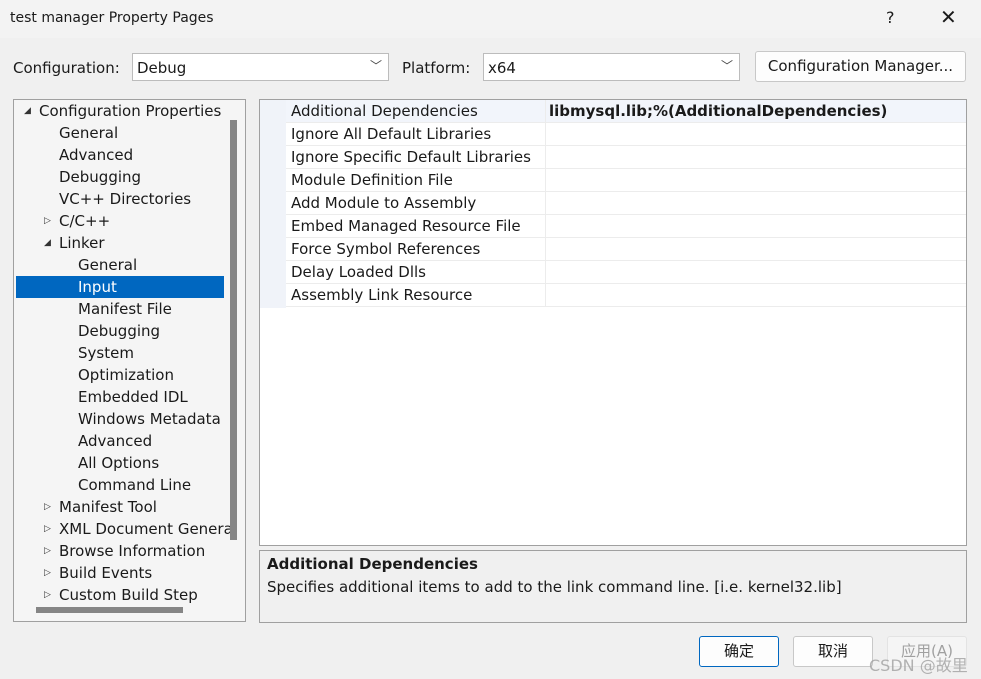 The height and width of the screenshot is (679, 981). What do you see at coordinates (890, 17) in the screenshot?
I see `help-button: ?` at bounding box center [890, 17].